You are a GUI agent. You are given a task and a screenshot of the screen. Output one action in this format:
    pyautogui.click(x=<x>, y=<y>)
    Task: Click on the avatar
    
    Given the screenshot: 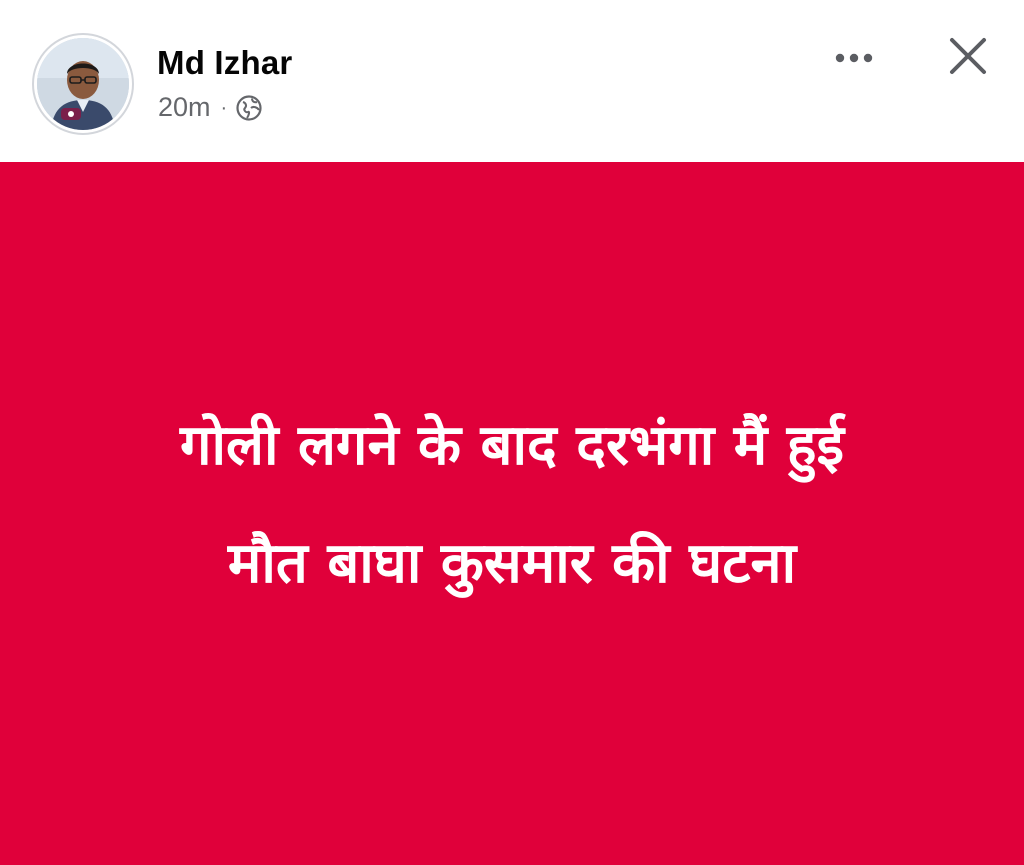 What is the action you would take?
    pyautogui.click(x=83, y=84)
    